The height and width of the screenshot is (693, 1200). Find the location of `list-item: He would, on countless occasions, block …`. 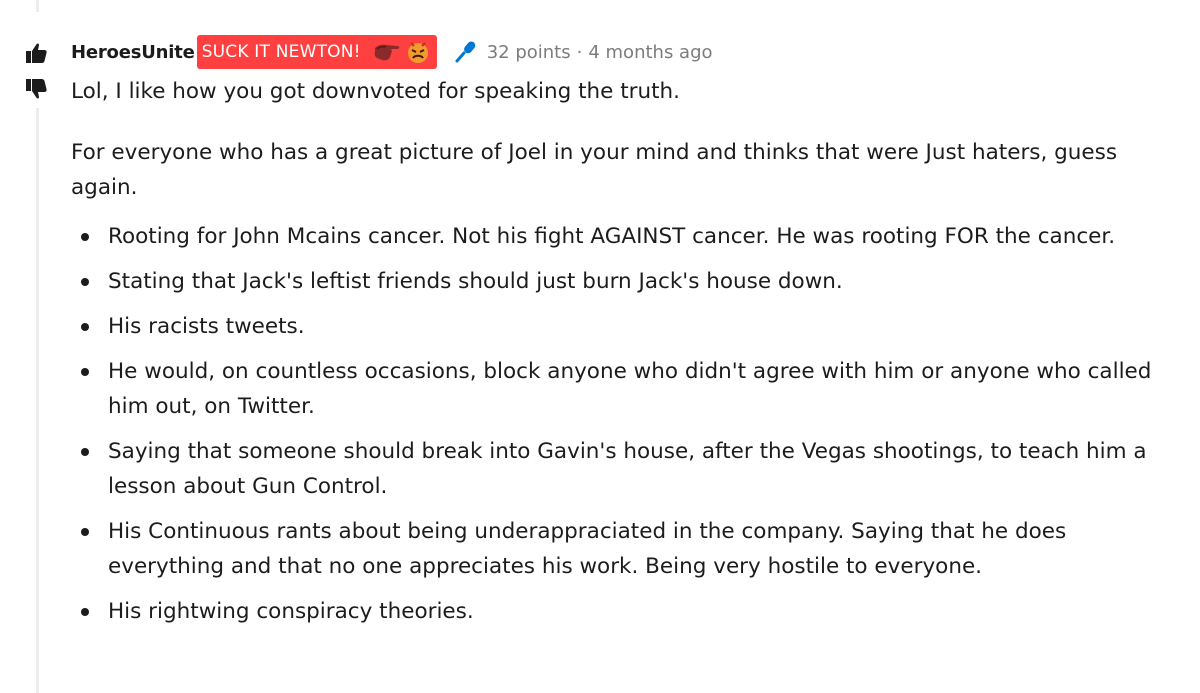

list-item: He would, on countless occasions, block … is located at coordinates (626, 389).